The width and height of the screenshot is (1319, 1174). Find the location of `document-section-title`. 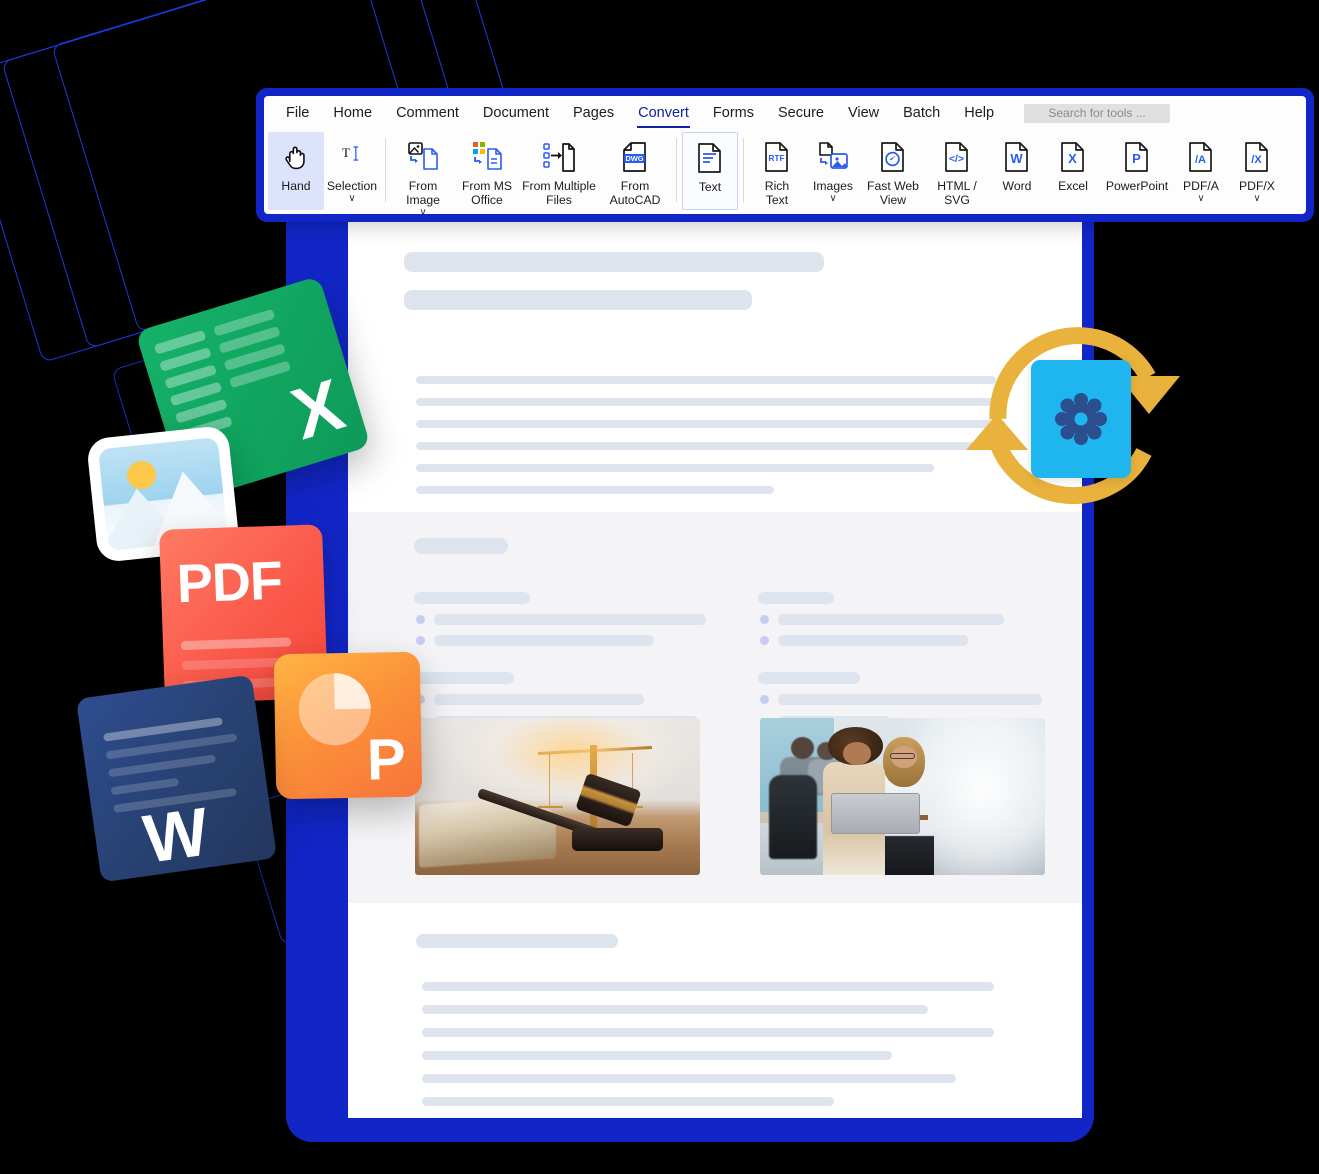

document-section-title is located at coordinates (461, 546).